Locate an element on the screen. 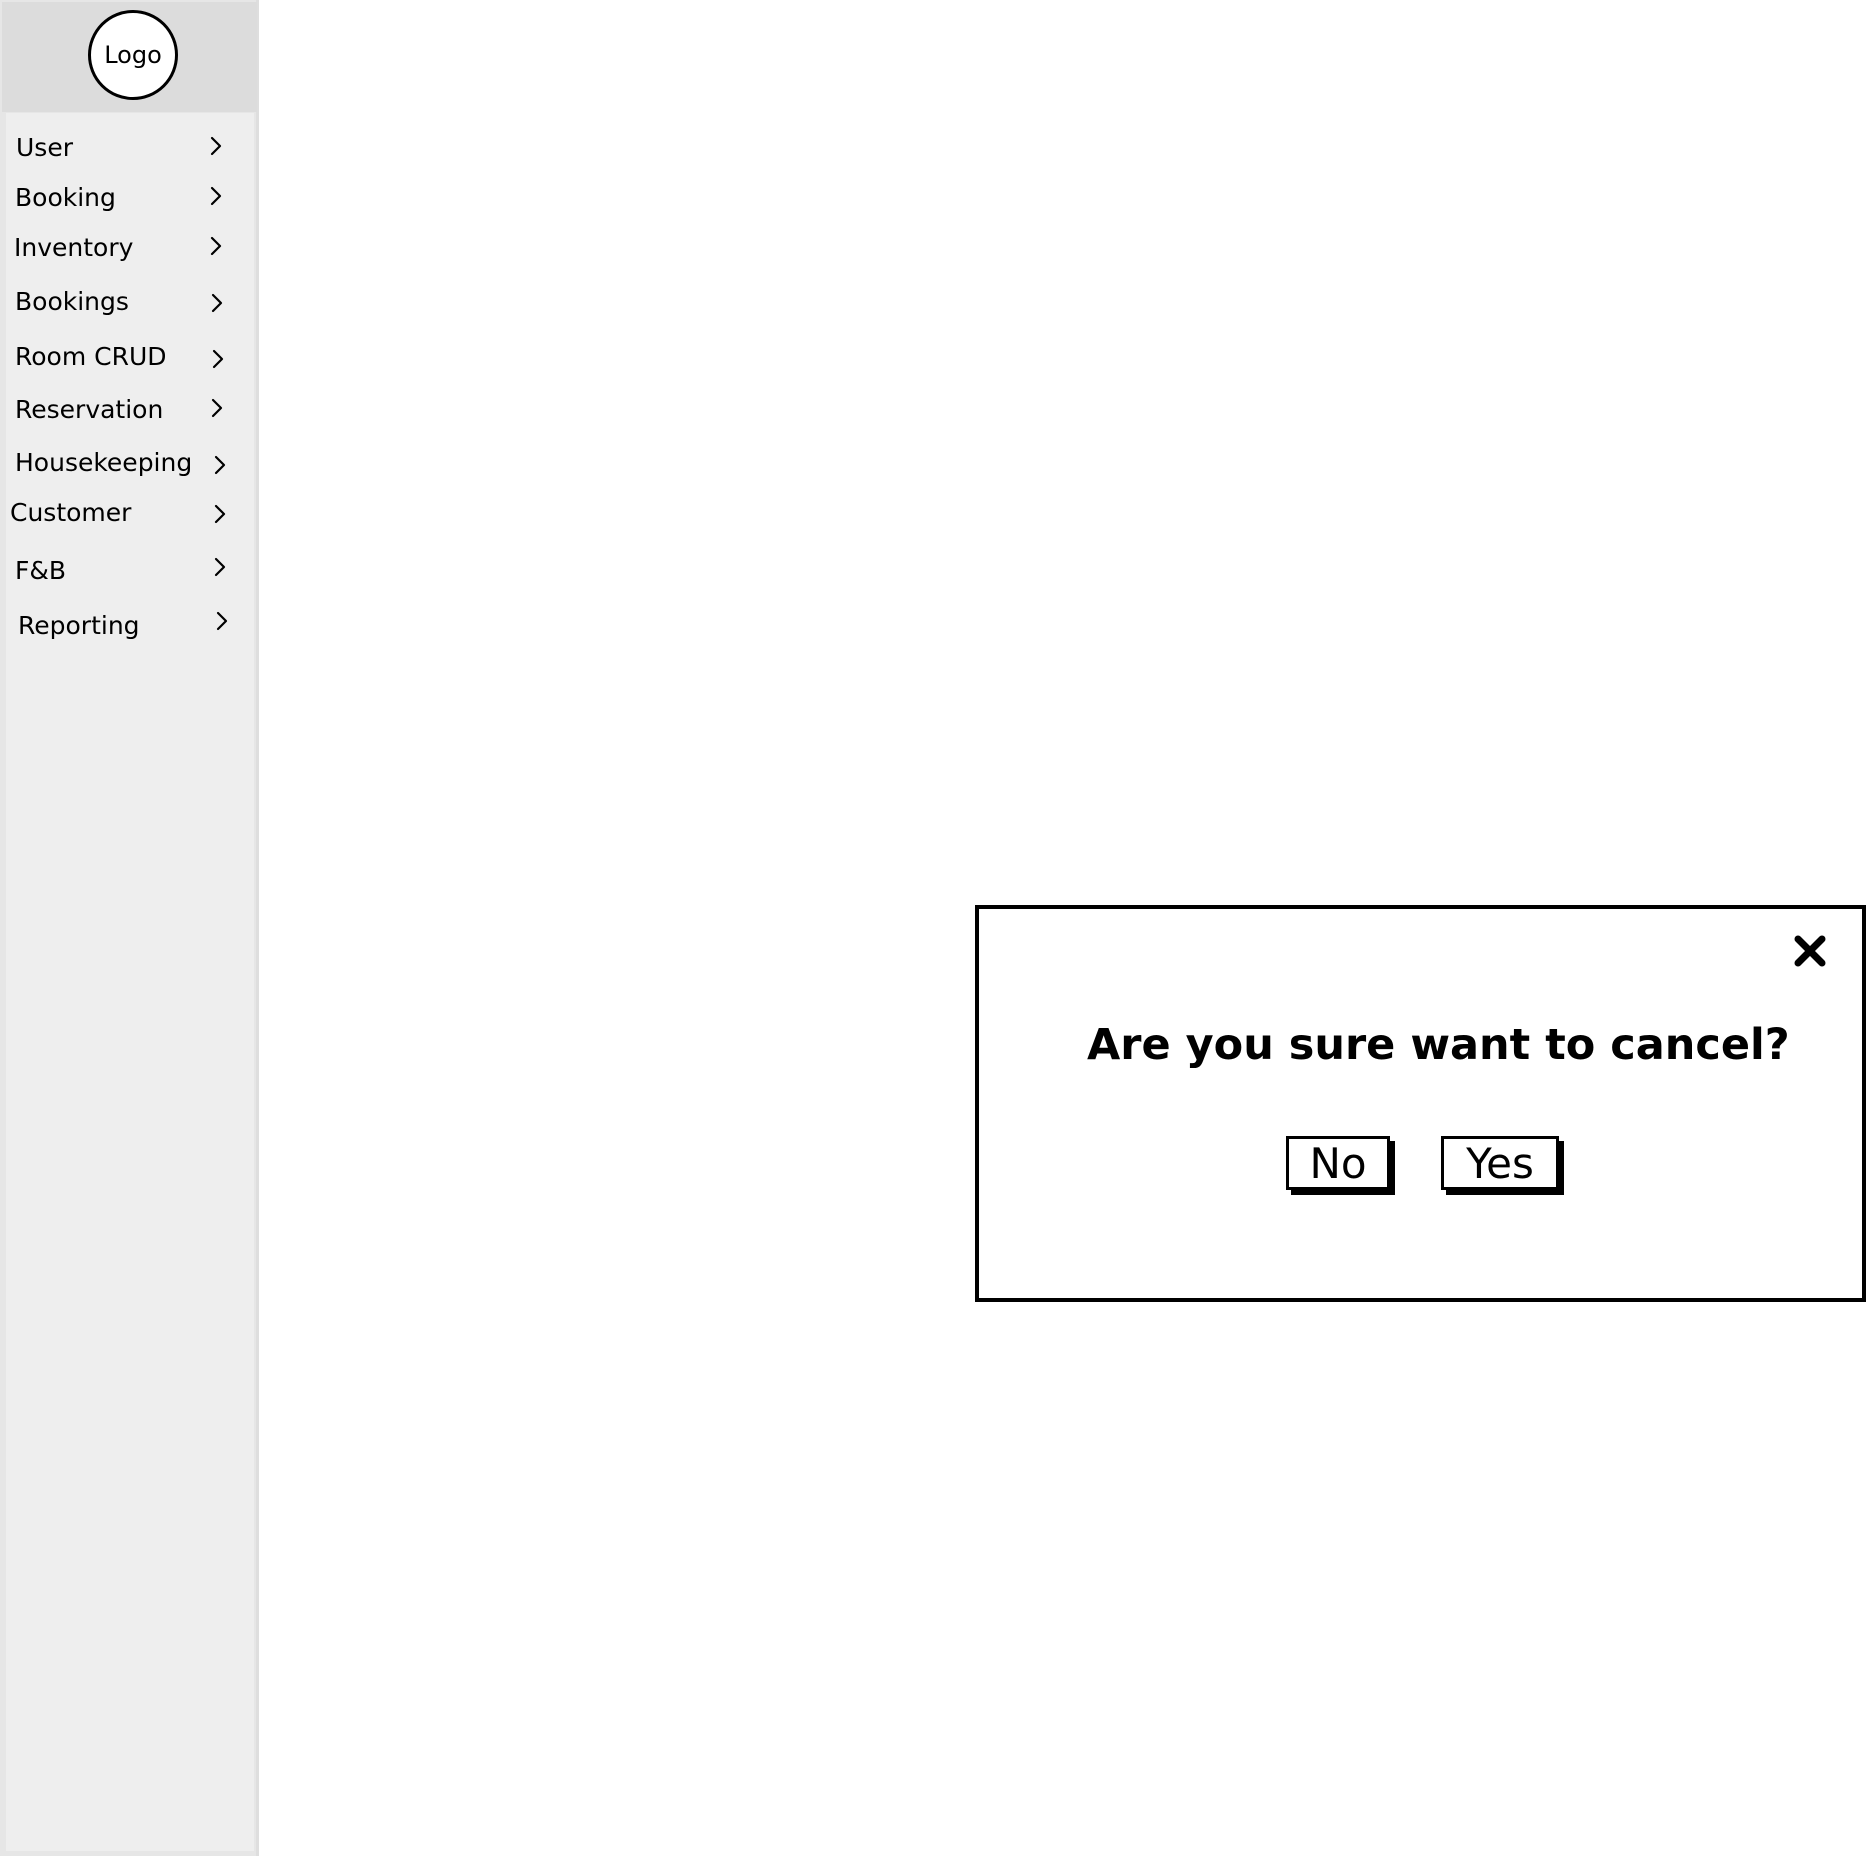  yes-button: Yes is located at coordinates (1500, 1163).